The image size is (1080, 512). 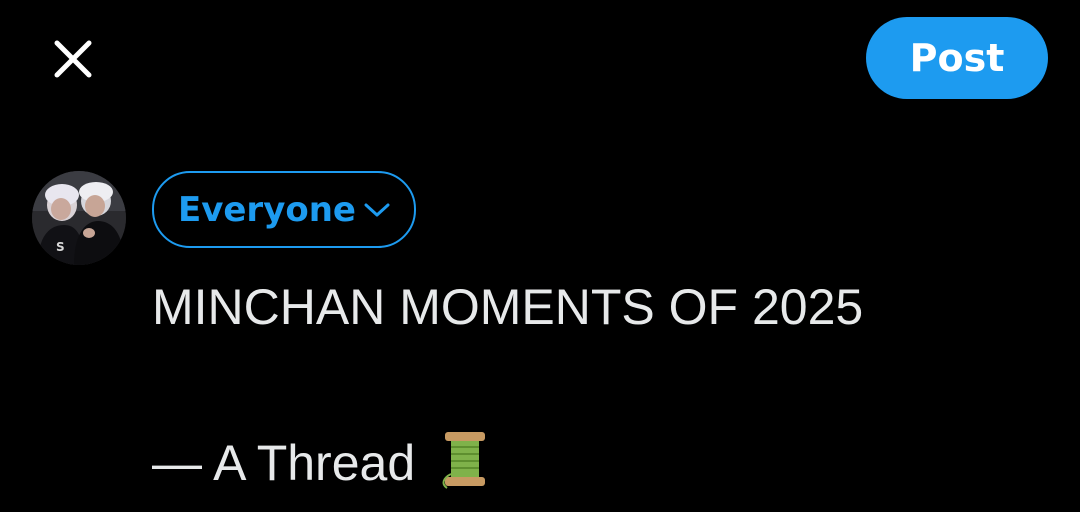 I want to click on svg-text: S, so click(x=60, y=247).